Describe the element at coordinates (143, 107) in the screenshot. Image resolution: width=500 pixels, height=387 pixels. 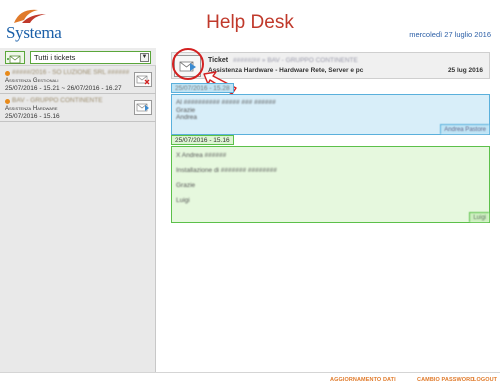
I see `ticket-reply-icon` at that location.